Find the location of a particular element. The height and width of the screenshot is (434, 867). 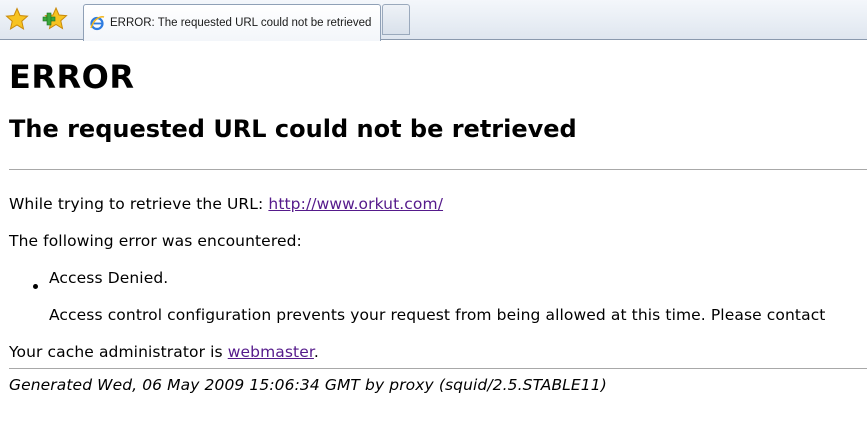

error-title: Access Denied. is located at coordinates (109, 278).